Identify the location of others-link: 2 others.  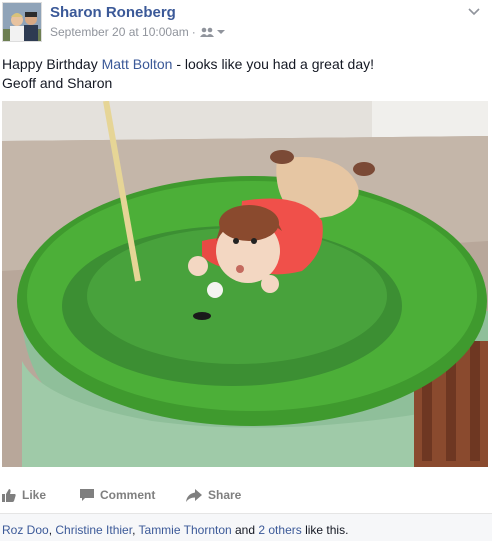
(279, 530).